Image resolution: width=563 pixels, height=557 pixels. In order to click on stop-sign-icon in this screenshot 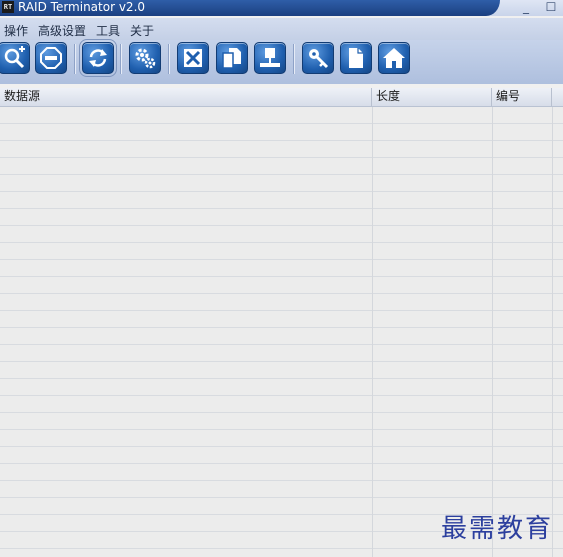, I will do `click(51, 58)`.